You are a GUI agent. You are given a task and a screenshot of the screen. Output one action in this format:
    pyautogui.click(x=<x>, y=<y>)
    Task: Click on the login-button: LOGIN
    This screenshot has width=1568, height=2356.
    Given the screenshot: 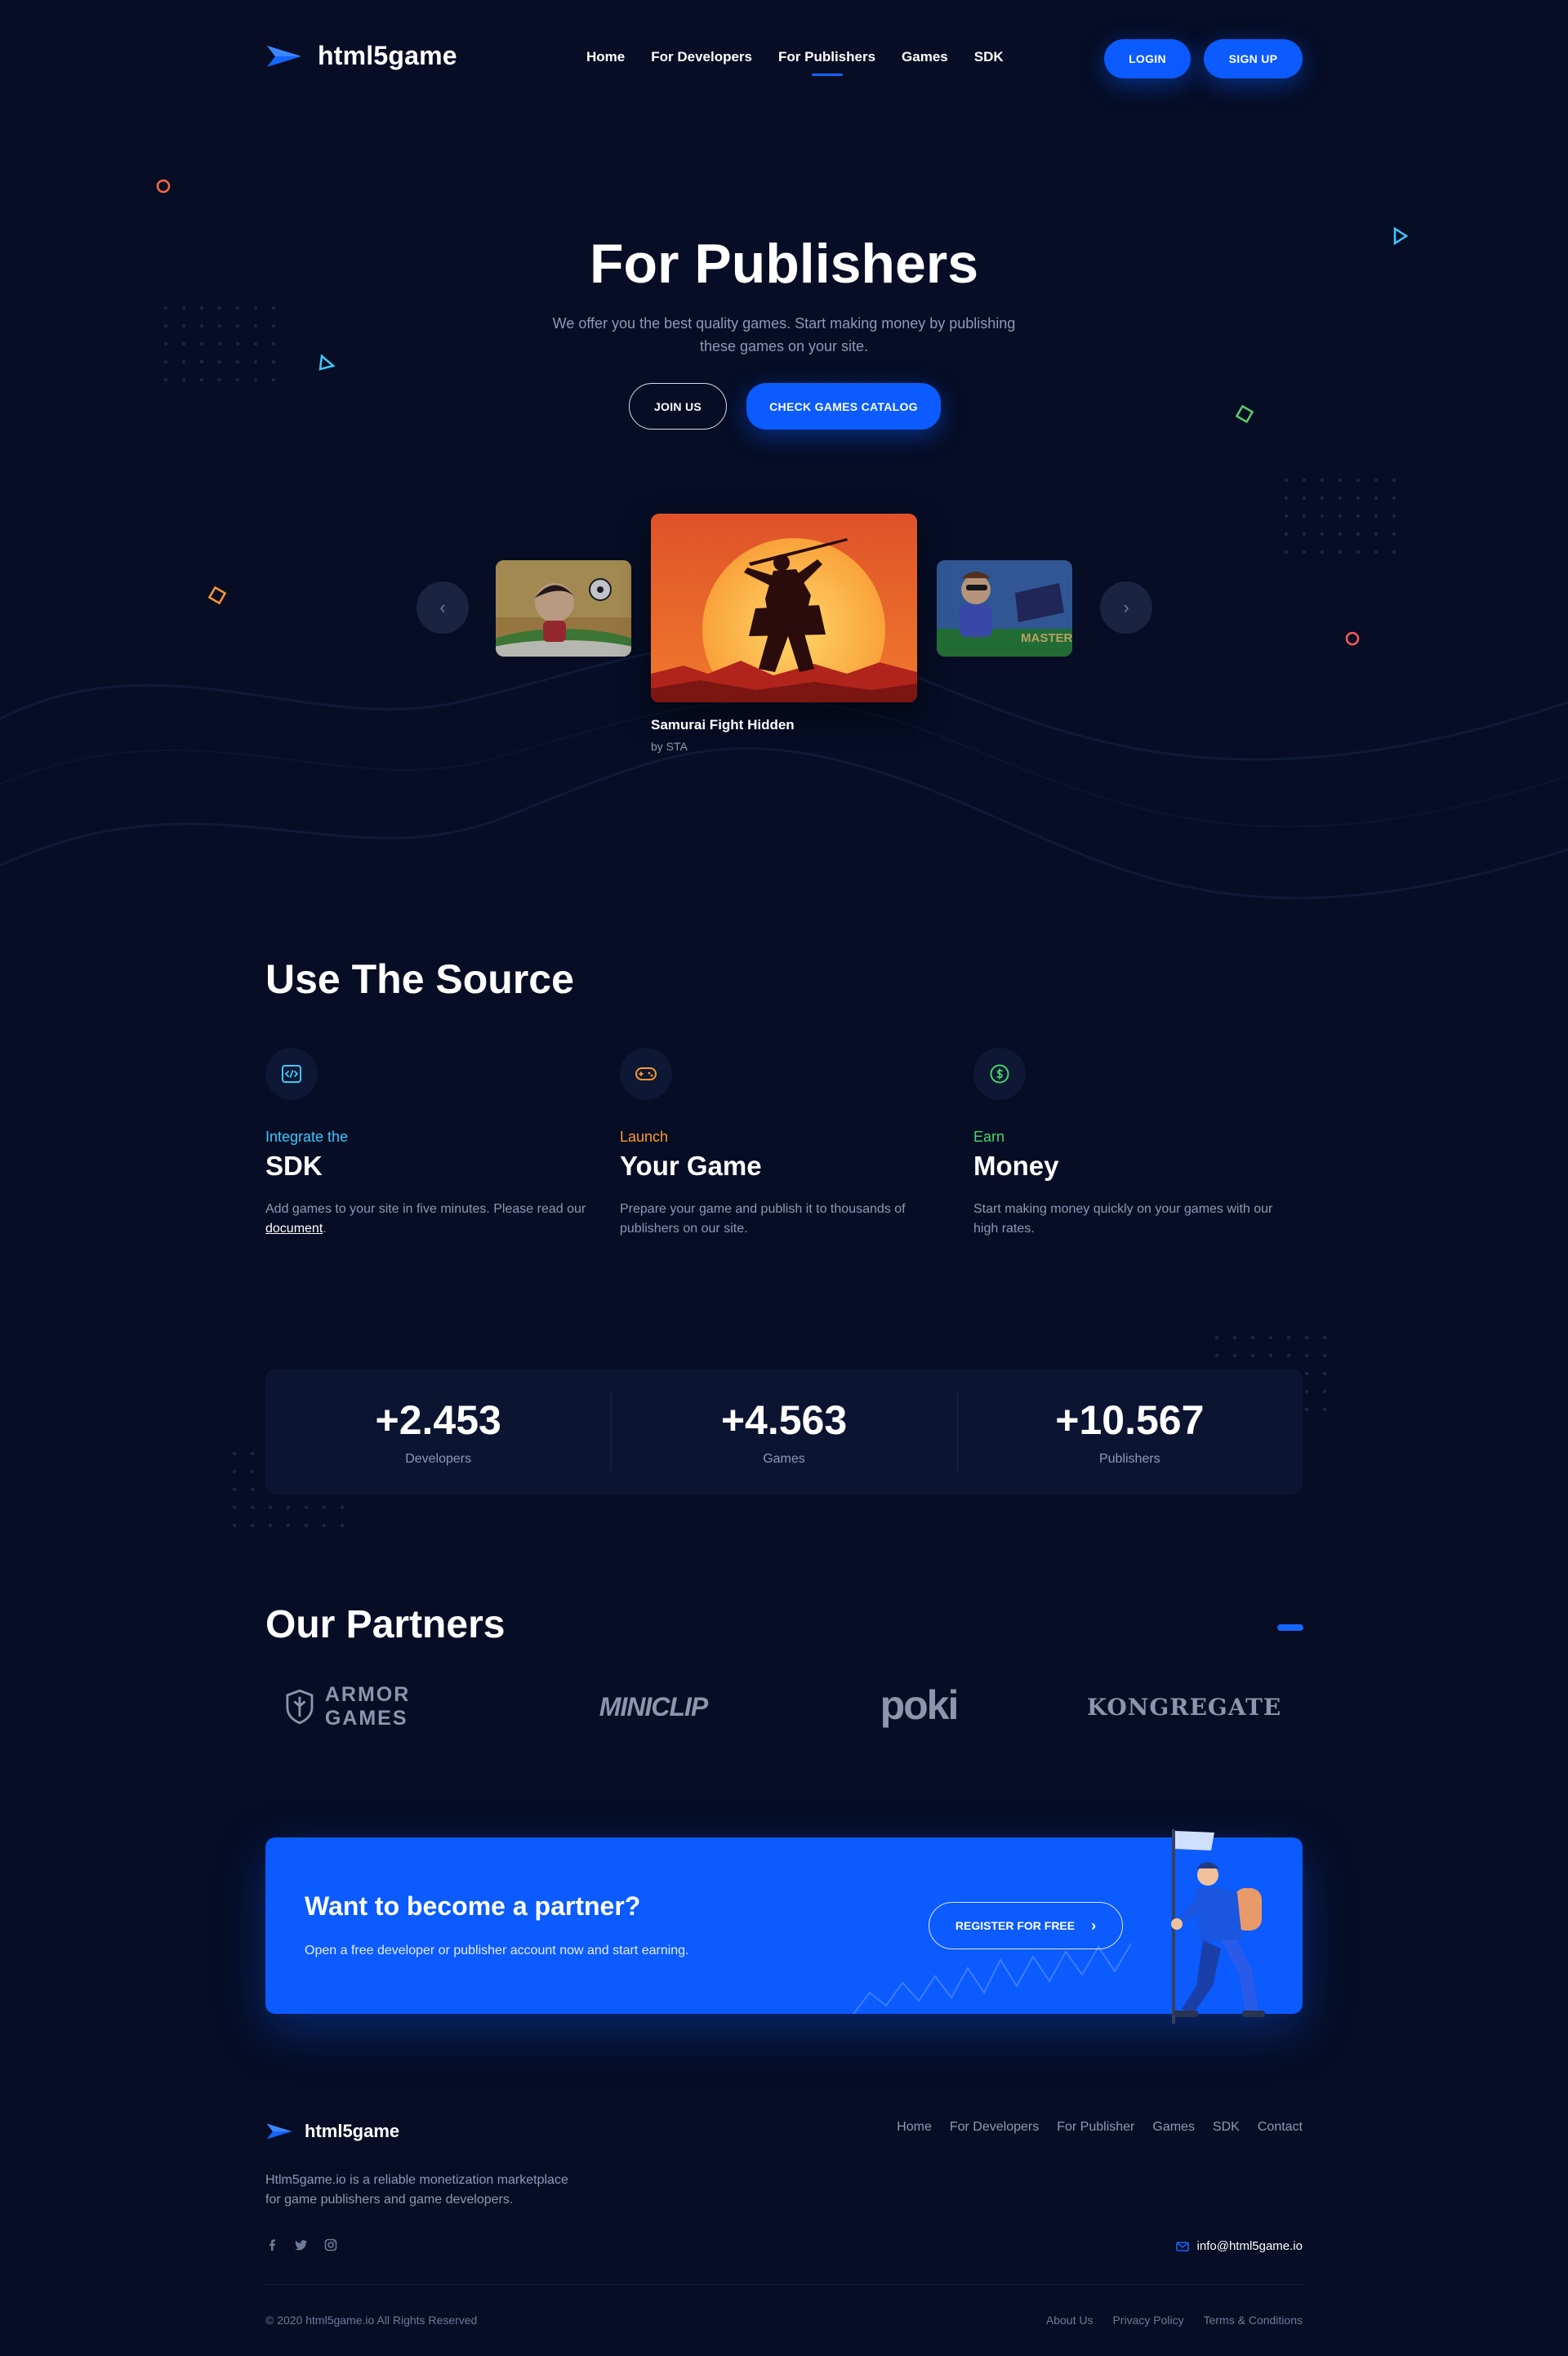 What is the action you would take?
    pyautogui.click(x=1147, y=59)
    